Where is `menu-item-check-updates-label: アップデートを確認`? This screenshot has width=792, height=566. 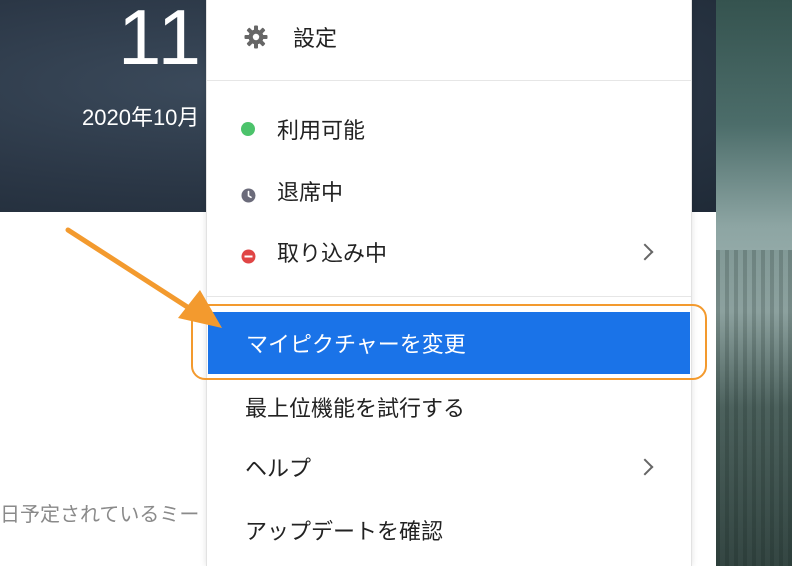 menu-item-check-updates-label: アップデートを確認 is located at coordinates (344, 532).